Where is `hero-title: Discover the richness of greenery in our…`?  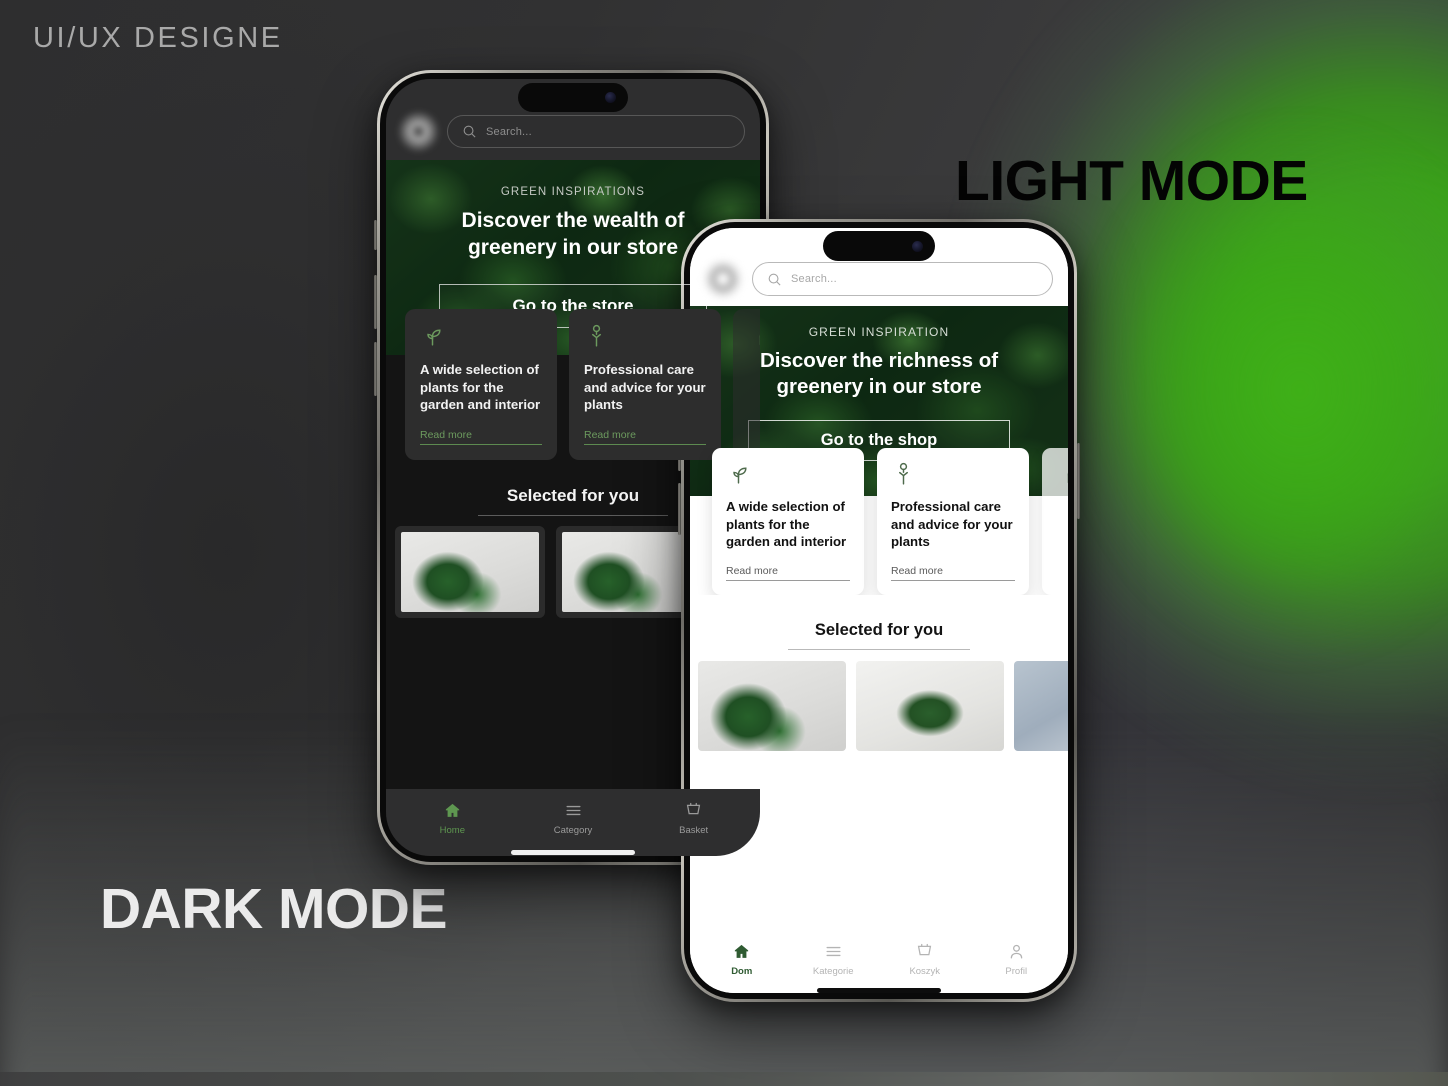
hero-title: Discover the richness of greenery in our… is located at coordinates (879, 374).